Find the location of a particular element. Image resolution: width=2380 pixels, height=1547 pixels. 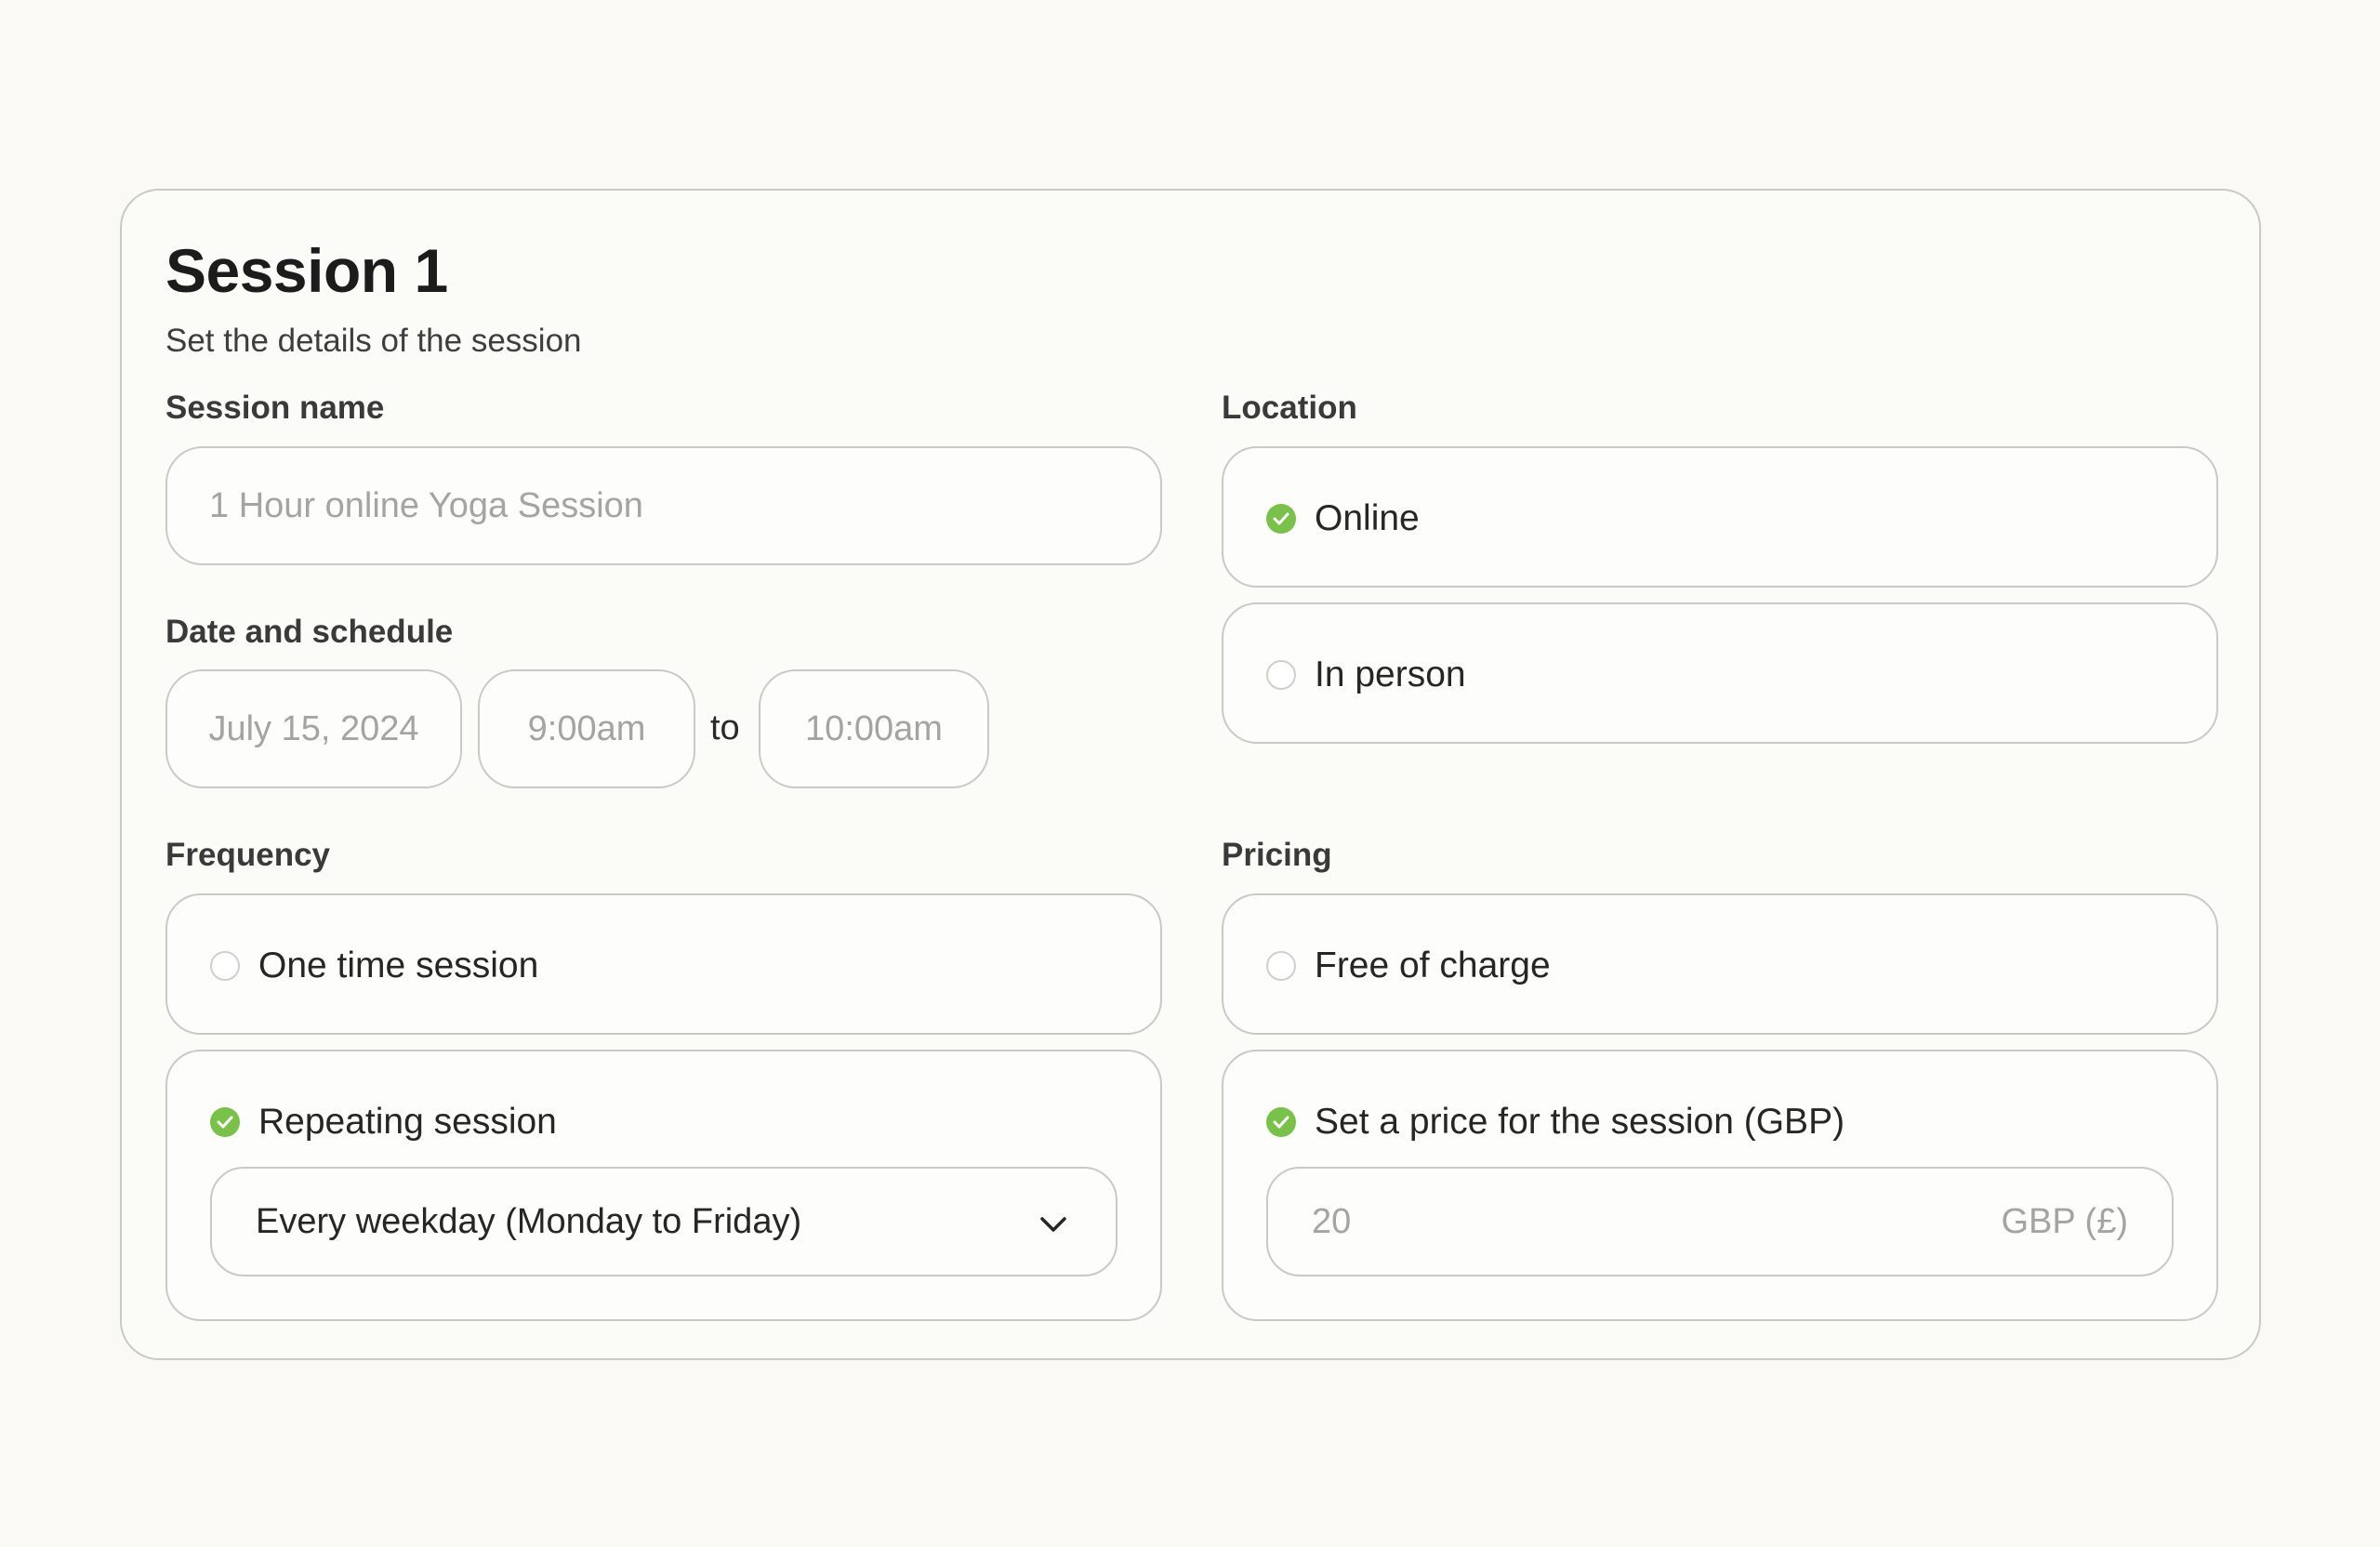

date-value: July 15, 2024 is located at coordinates (313, 728).